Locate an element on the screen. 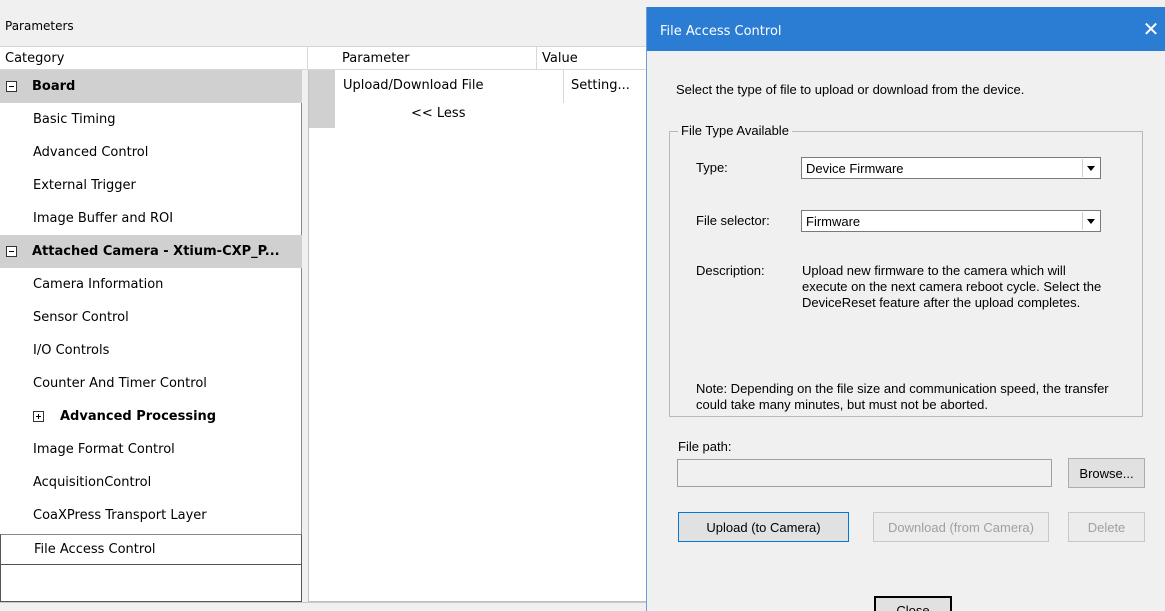 Image resolution: width=1165 pixels, height=611 pixels. expand-icon is located at coordinates (38, 416).